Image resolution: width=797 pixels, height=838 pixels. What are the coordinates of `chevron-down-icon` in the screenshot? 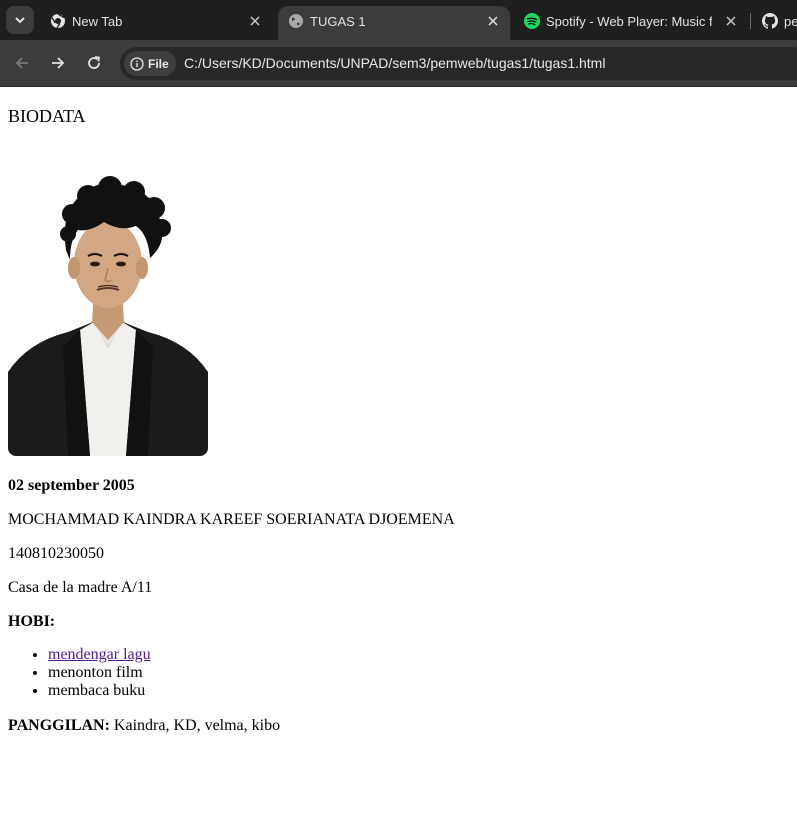 It's located at (20, 20).